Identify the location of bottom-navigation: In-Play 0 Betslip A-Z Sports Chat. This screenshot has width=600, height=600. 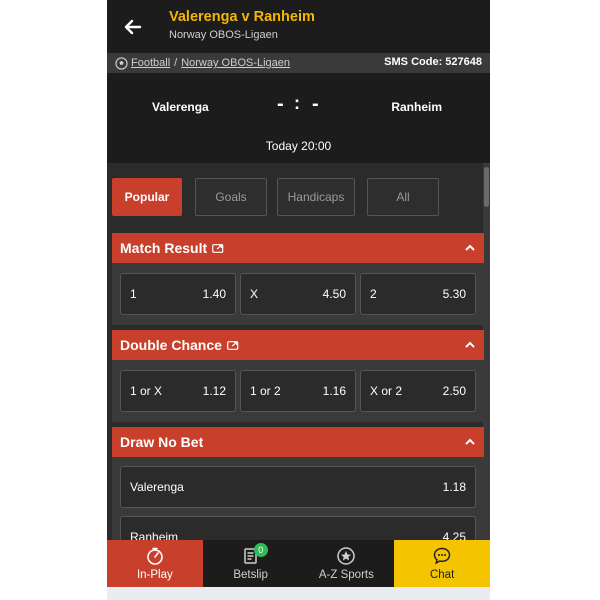
(298, 563).